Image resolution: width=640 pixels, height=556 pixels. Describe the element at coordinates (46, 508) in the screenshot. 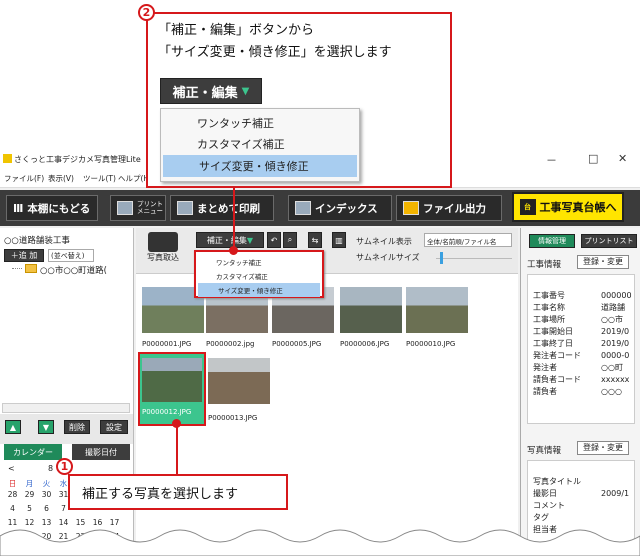

I see `calendar-day: 6` at that location.